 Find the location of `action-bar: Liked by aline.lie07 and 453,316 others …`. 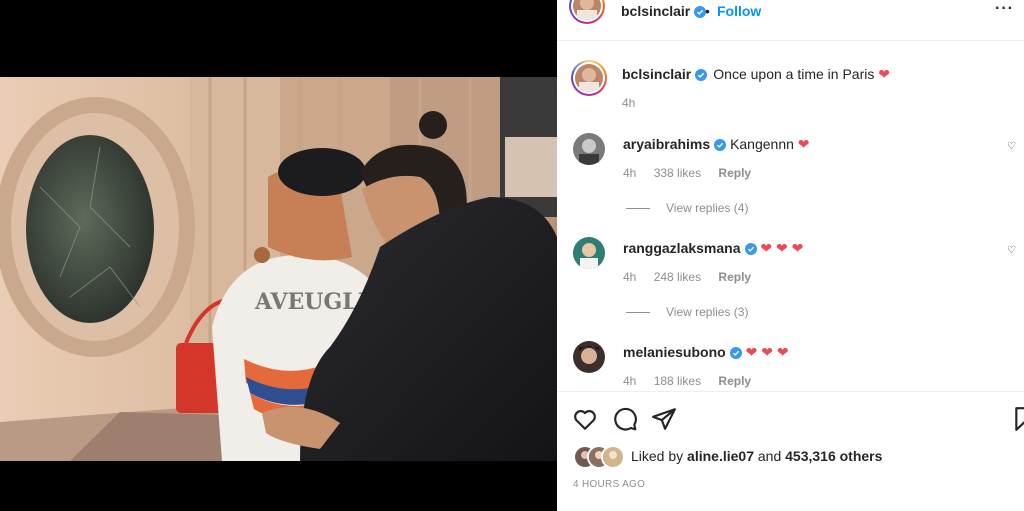

action-bar: Liked by aline.lie07 and 453,316 others … is located at coordinates (790, 451).